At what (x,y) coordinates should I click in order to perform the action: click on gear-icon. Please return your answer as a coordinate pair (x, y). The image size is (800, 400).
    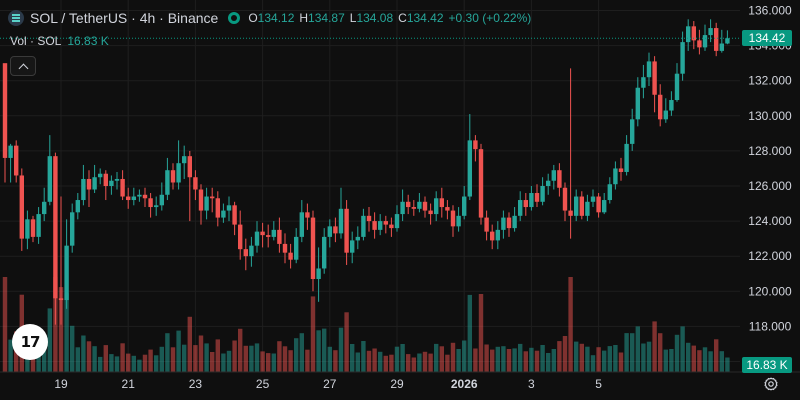
    Looking at the image, I should click on (771, 384).